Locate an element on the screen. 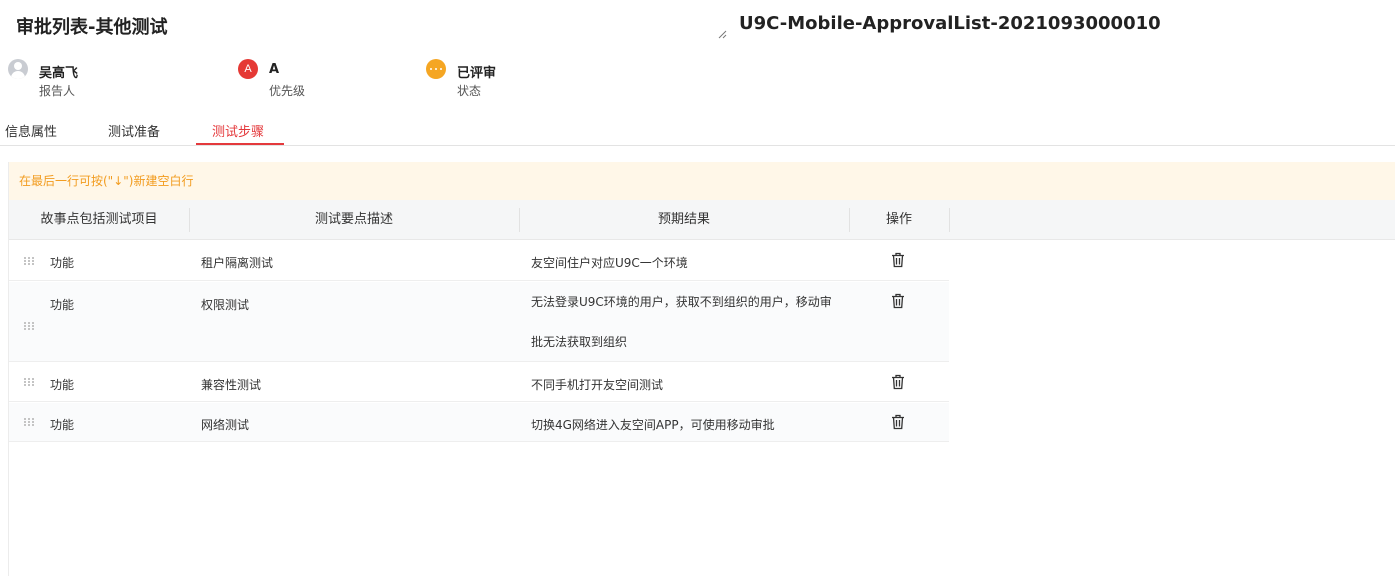 The height and width of the screenshot is (576, 1395). tab-test-steps: 测试步骤 is located at coordinates (238, 130).